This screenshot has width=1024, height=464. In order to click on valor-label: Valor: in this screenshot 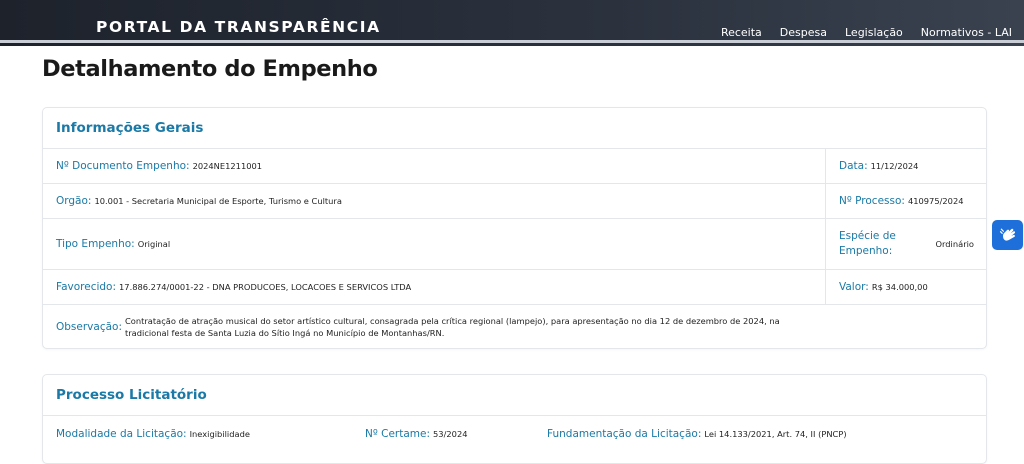, I will do `click(854, 287)`.